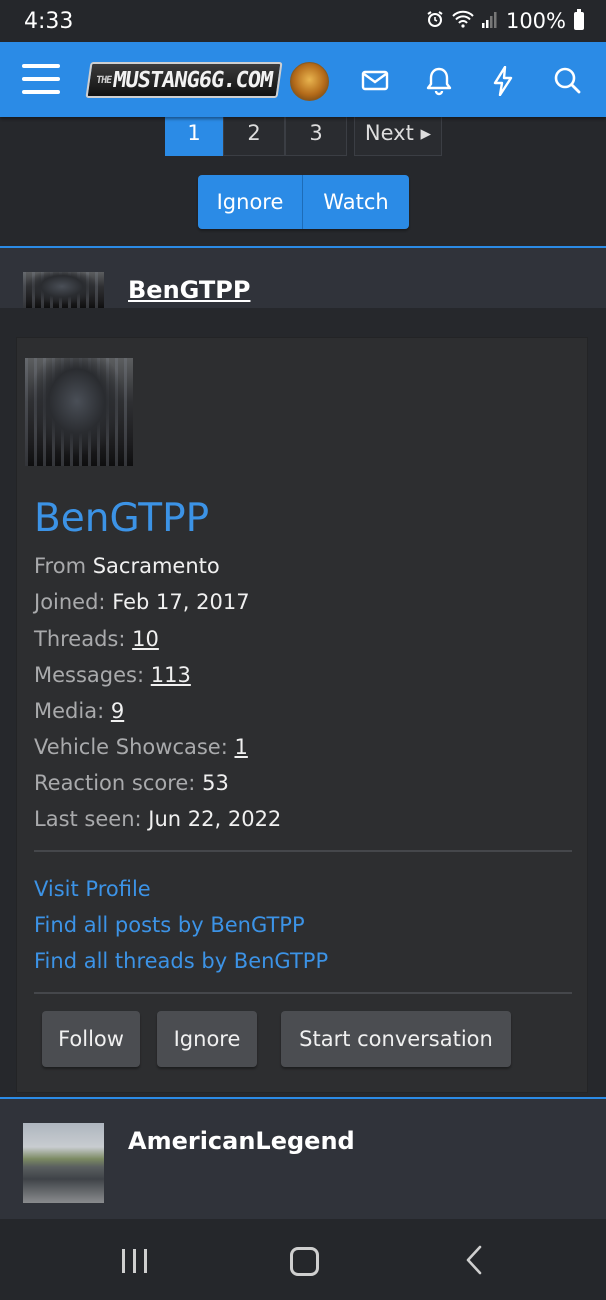 The height and width of the screenshot is (1300, 606). What do you see at coordinates (80, 639) in the screenshot?
I see `threads-label: Threads:` at bounding box center [80, 639].